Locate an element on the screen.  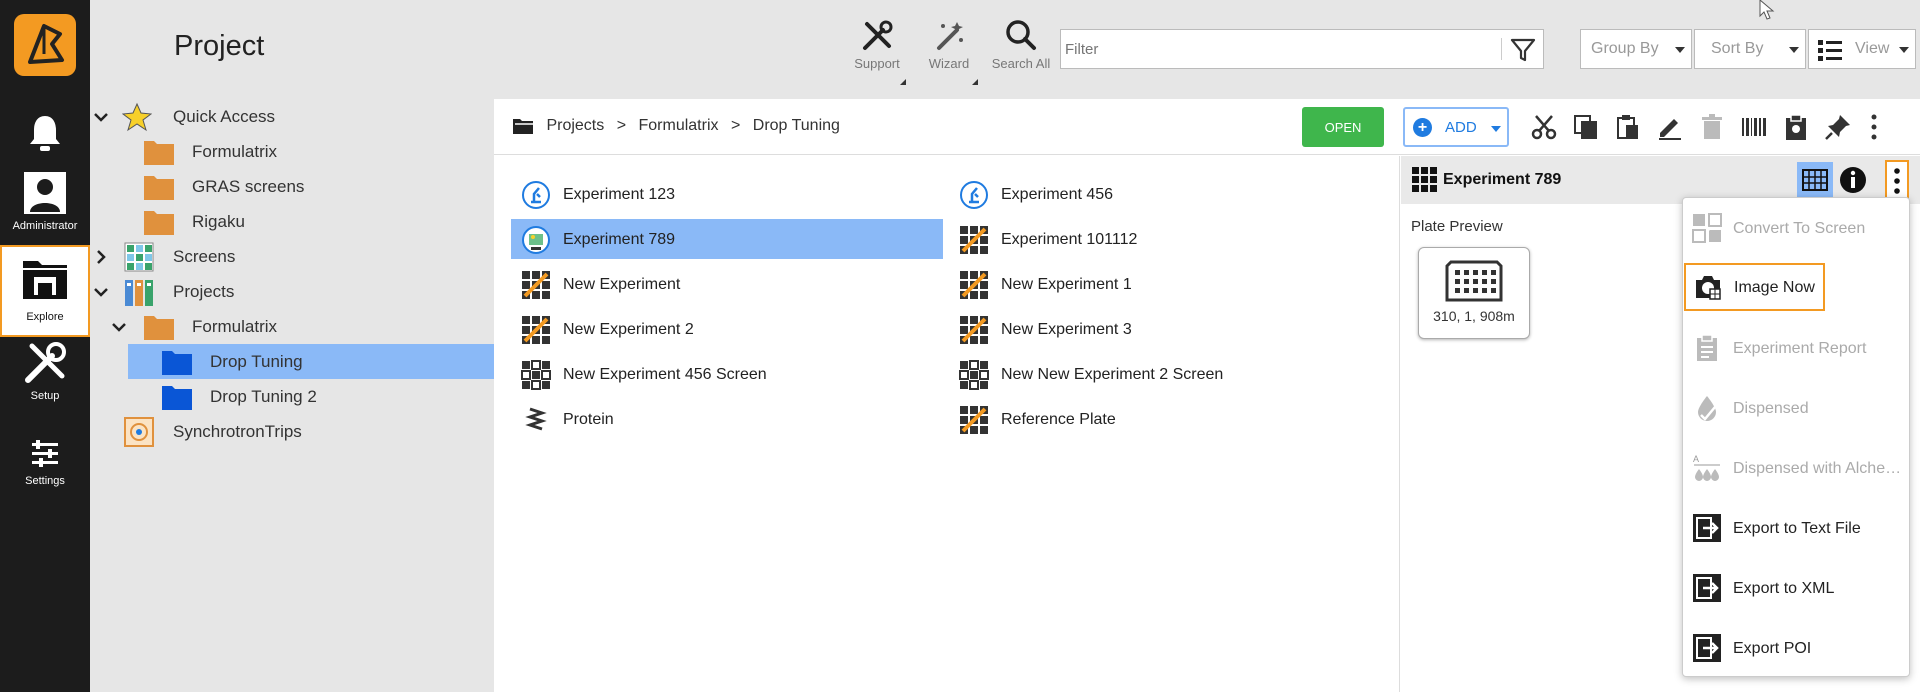
list-item-experiment-101112: Experiment 101112 is located at coordinates (1165, 239).